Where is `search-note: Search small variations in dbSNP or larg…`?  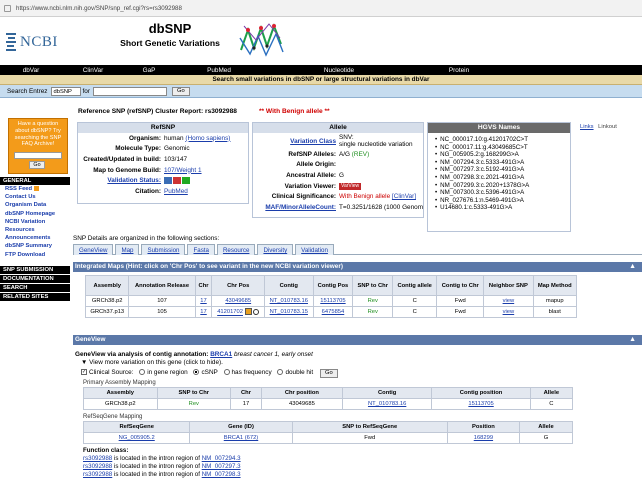
search-note: Search small variations in dbSNP or larg… is located at coordinates (321, 80).